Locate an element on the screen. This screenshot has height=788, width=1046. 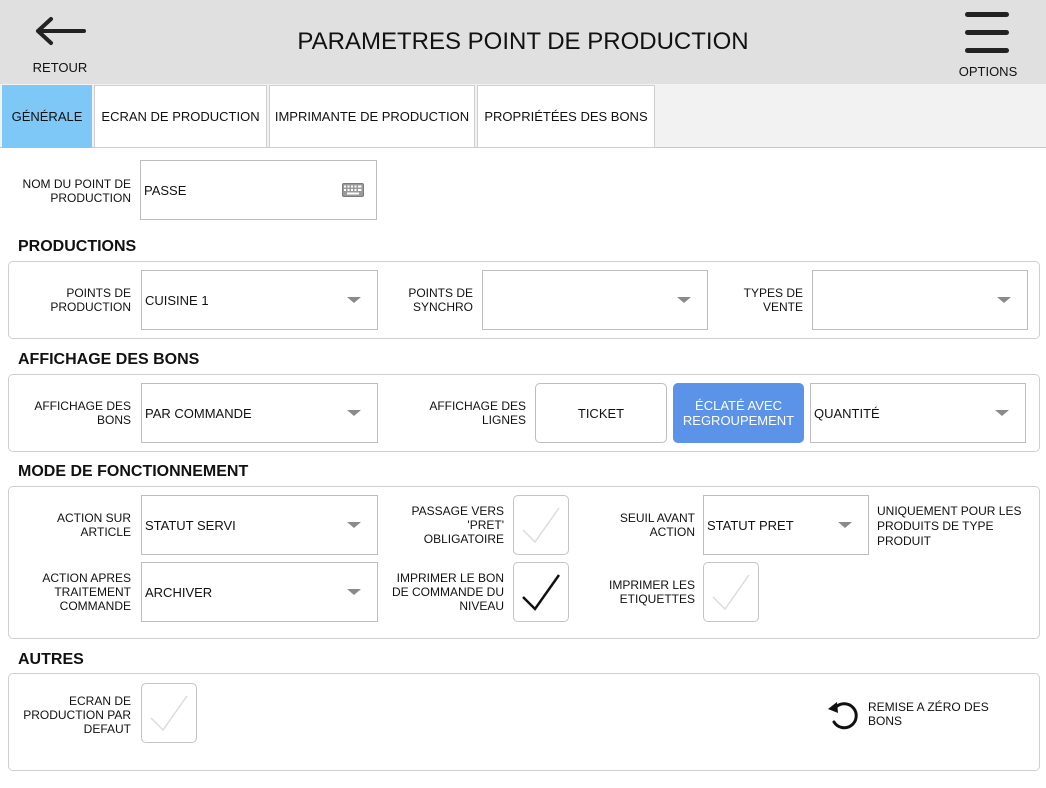
action-apres-select: ARCHIVER is located at coordinates (259, 592).